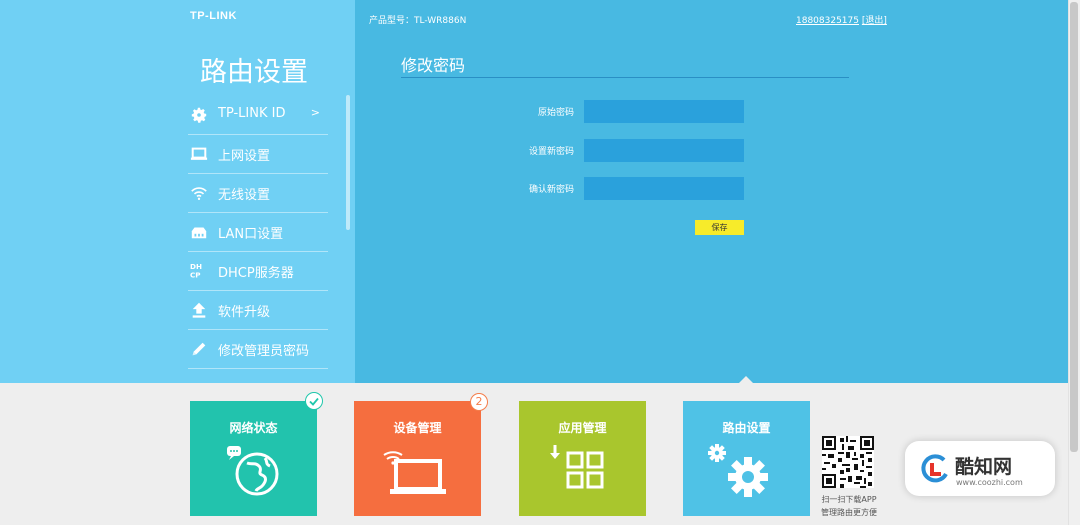 The image size is (1080, 525). What do you see at coordinates (254, 72) in the screenshot?
I see `sidebar-title: 路由设置` at bounding box center [254, 72].